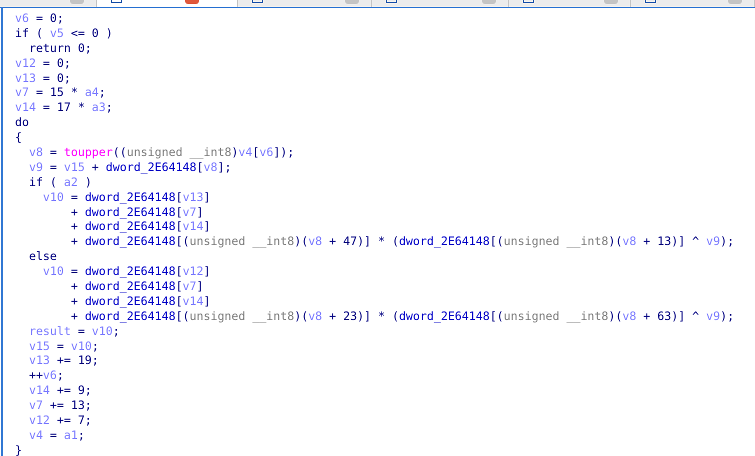 The image size is (755, 456). I want to click on code-line: v15 = v10;, so click(63, 346).